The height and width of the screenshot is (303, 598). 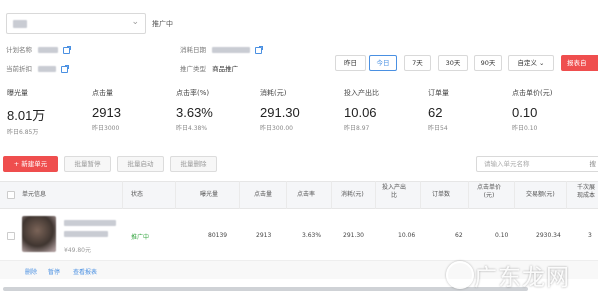 I want to click on th-clicks: 点击量, so click(x=263, y=195).